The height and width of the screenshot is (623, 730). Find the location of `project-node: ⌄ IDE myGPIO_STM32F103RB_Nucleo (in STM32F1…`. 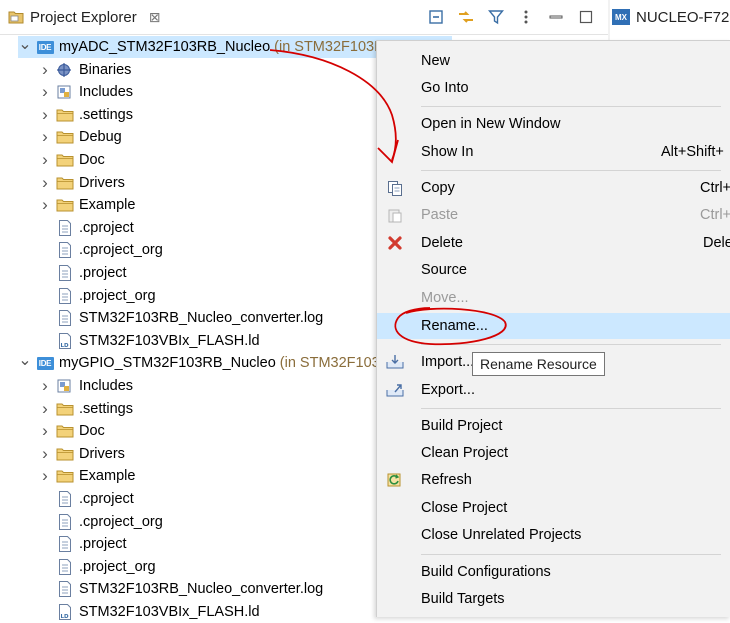

project-node: ⌄ IDE myGPIO_STM32F103RB_Nucleo (in STM32F1… is located at coordinates (204, 363).